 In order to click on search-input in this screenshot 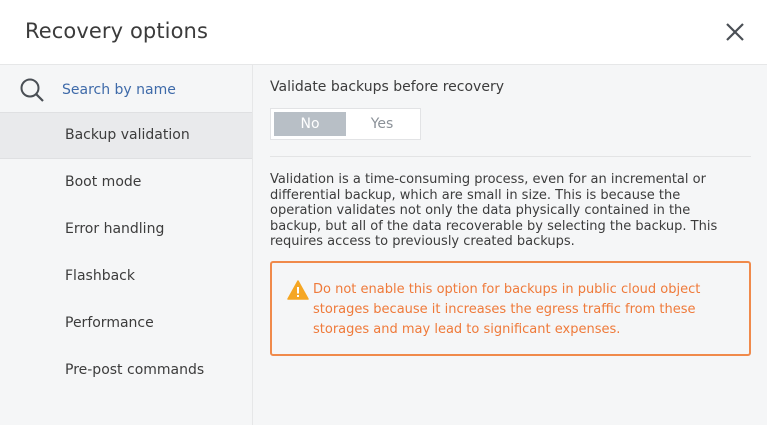, I will do `click(152, 90)`.